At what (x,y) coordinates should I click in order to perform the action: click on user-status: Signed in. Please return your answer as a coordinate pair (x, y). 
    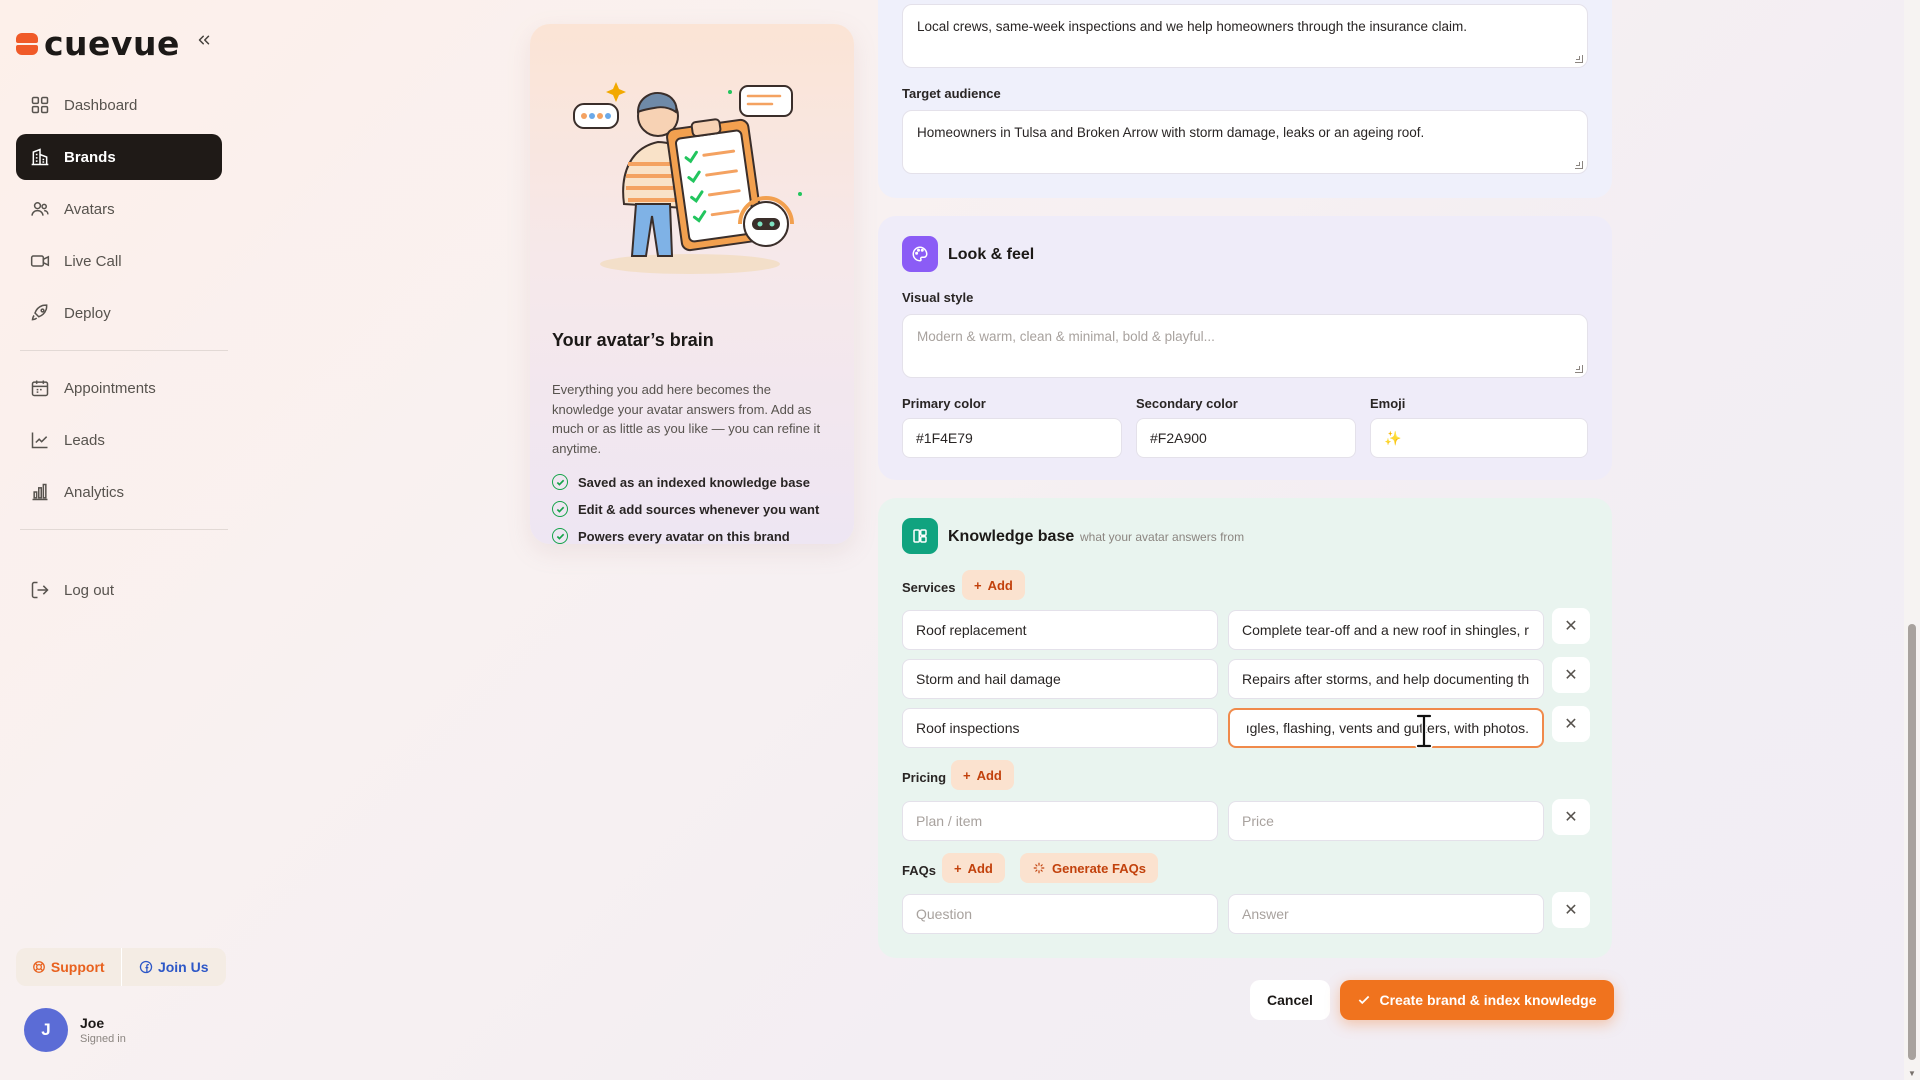
    Looking at the image, I should click on (103, 1039).